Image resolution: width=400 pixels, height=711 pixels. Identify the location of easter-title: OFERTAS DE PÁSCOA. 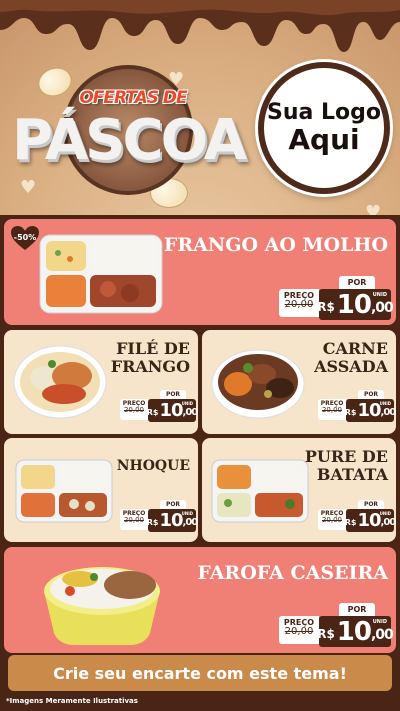
(133, 130).